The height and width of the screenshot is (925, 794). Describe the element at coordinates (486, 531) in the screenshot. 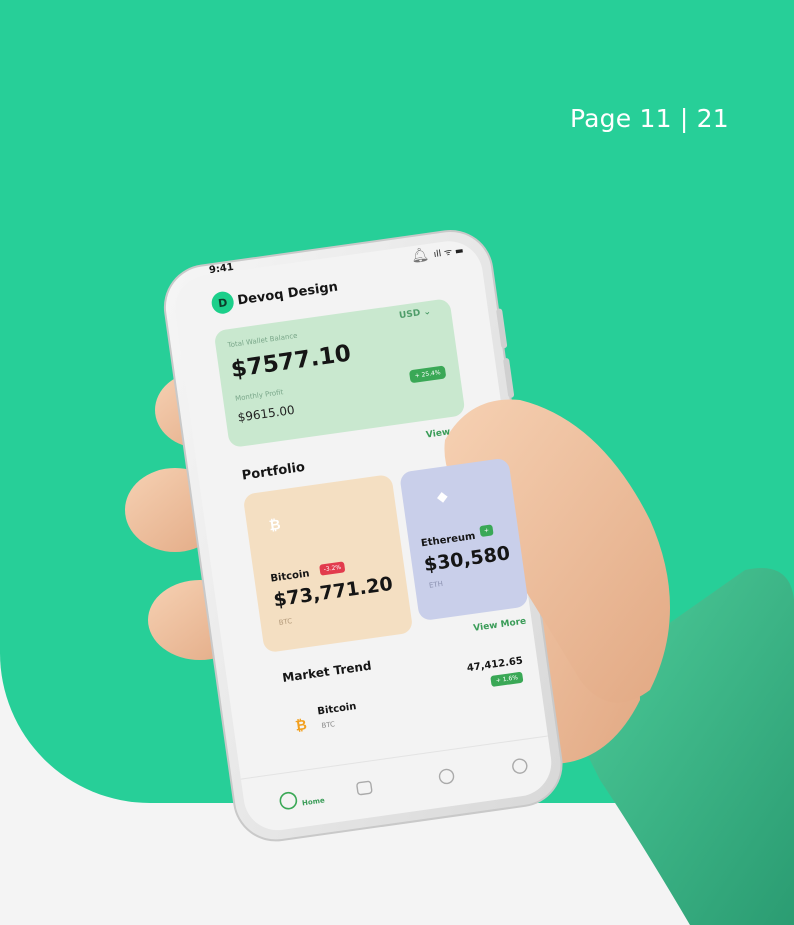

I see `ethereum-change-badge: +` at that location.